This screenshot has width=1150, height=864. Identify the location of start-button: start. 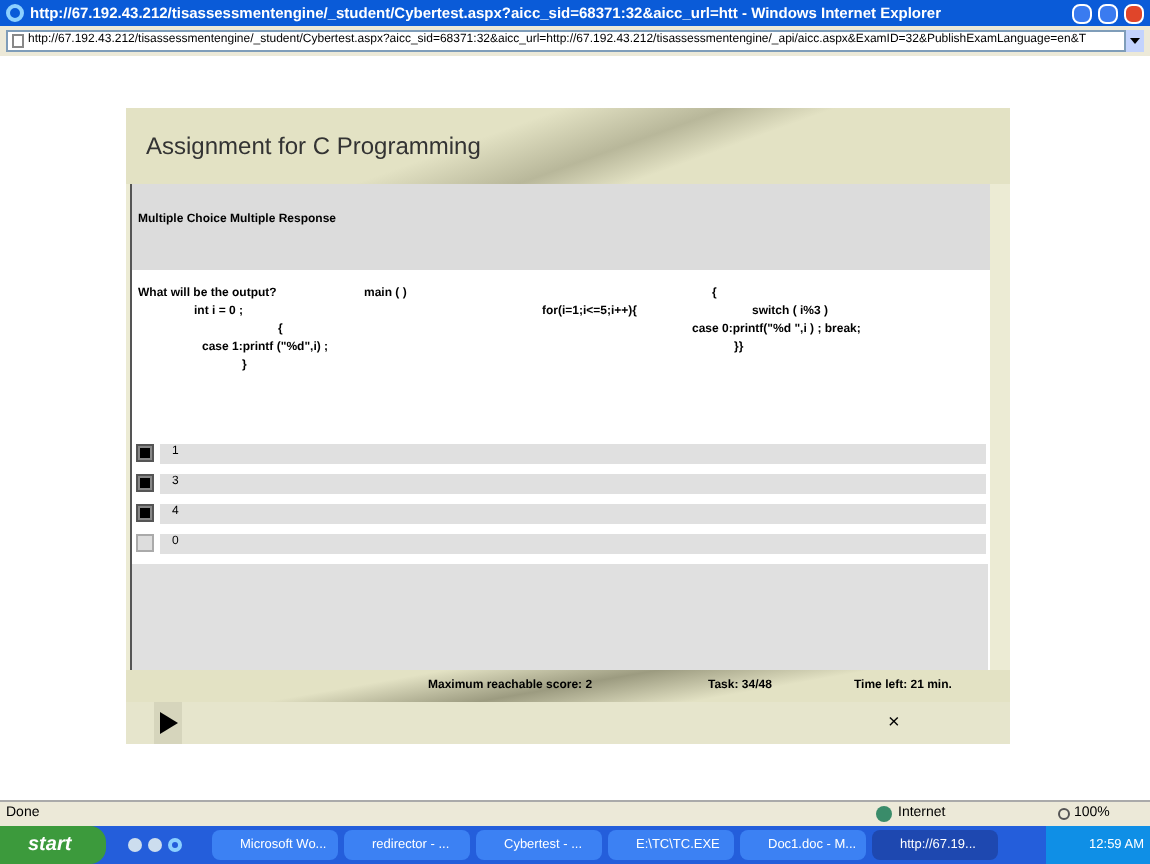
(53, 845).